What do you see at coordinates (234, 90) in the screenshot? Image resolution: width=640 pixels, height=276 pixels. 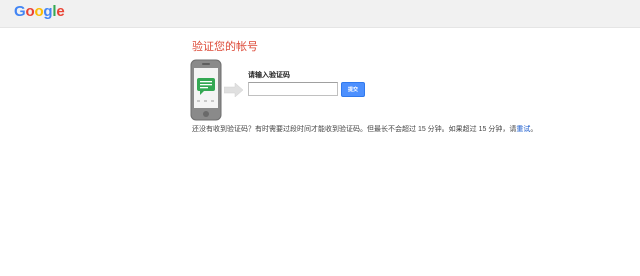 I see `arrow-right-icon` at bounding box center [234, 90].